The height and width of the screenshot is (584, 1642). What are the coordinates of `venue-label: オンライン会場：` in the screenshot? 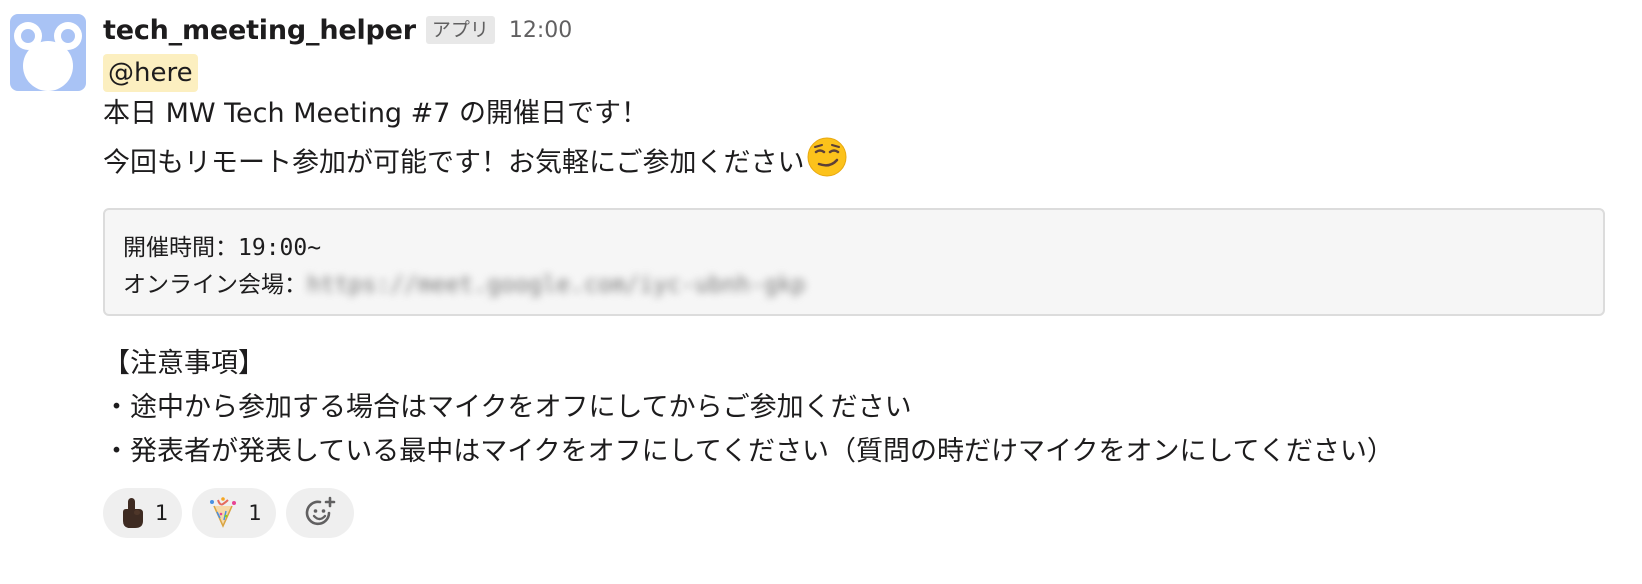 It's located at (215, 285).